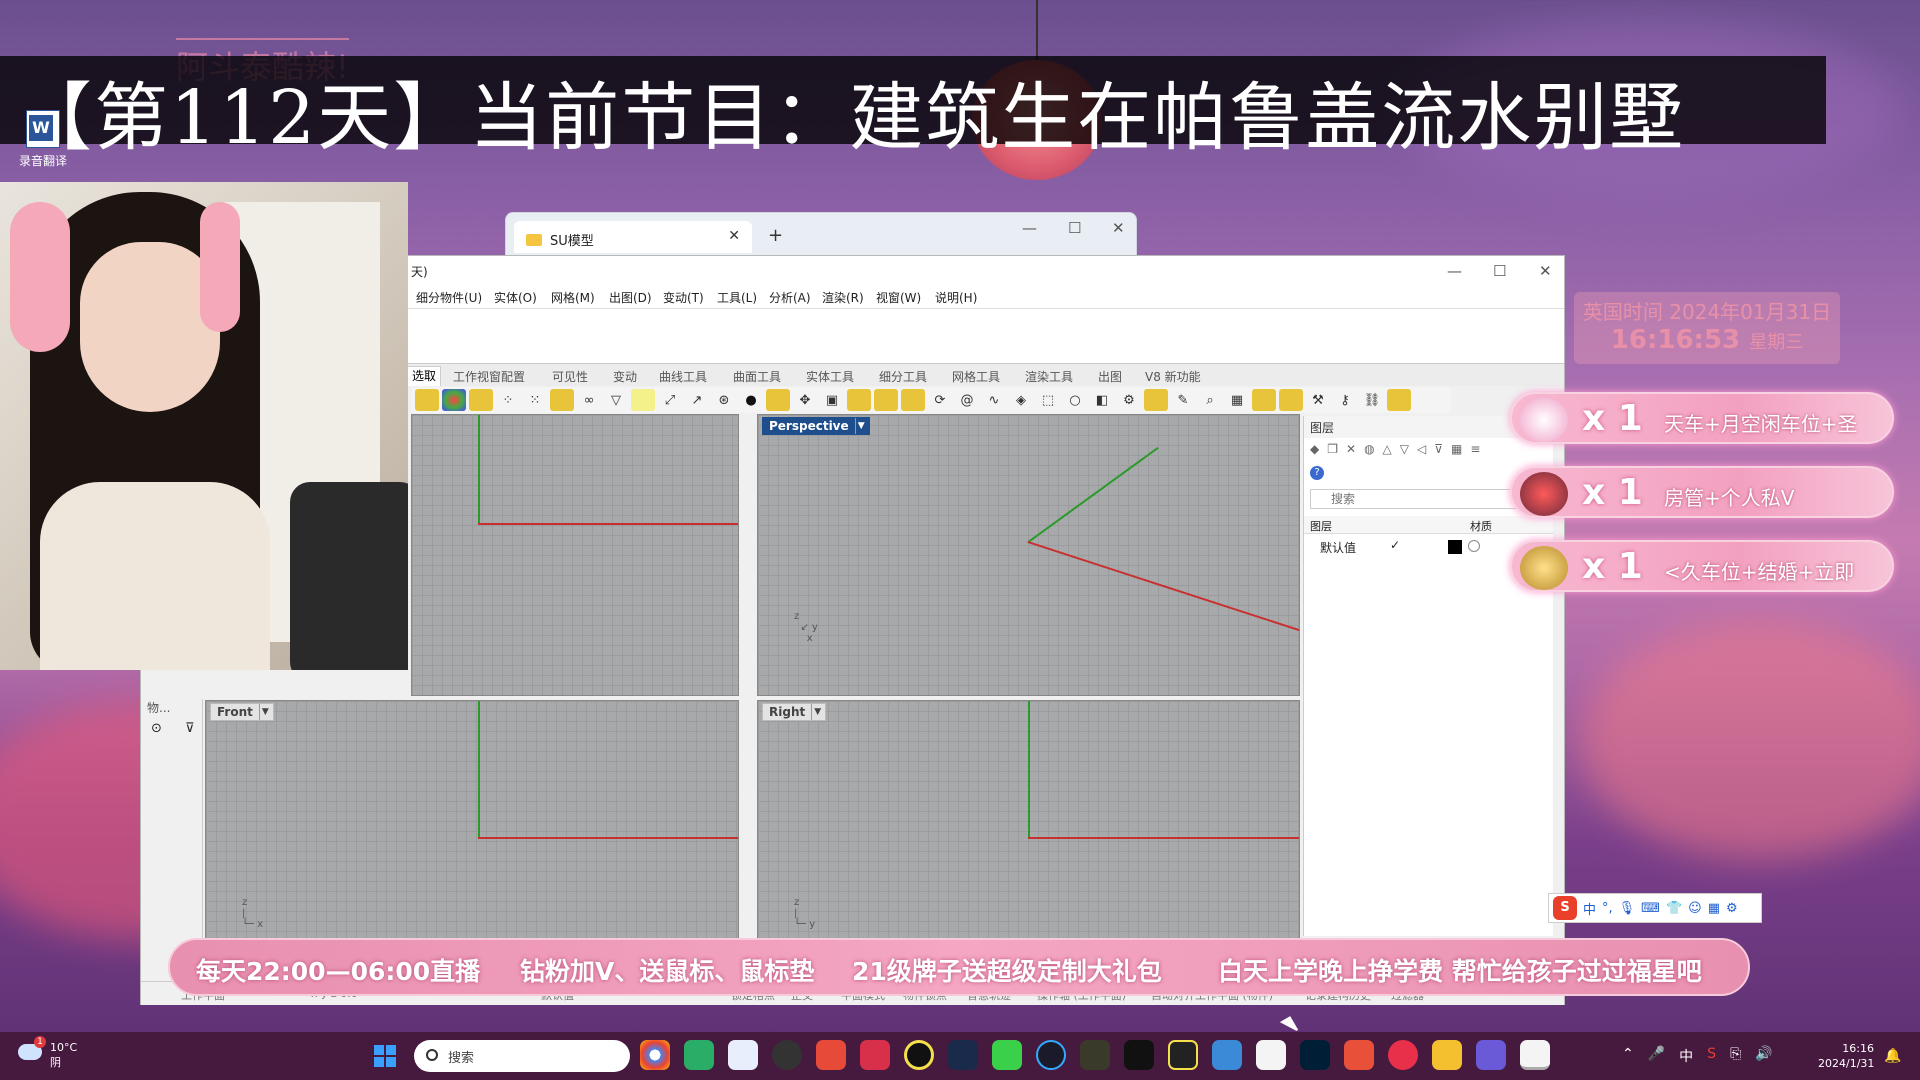 The image size is (1920, 1080). What do you see at coordinates (1314, 449) in the screenshot?
I see `new-layer-icon: ◆` at bounding box center [1314, 449].